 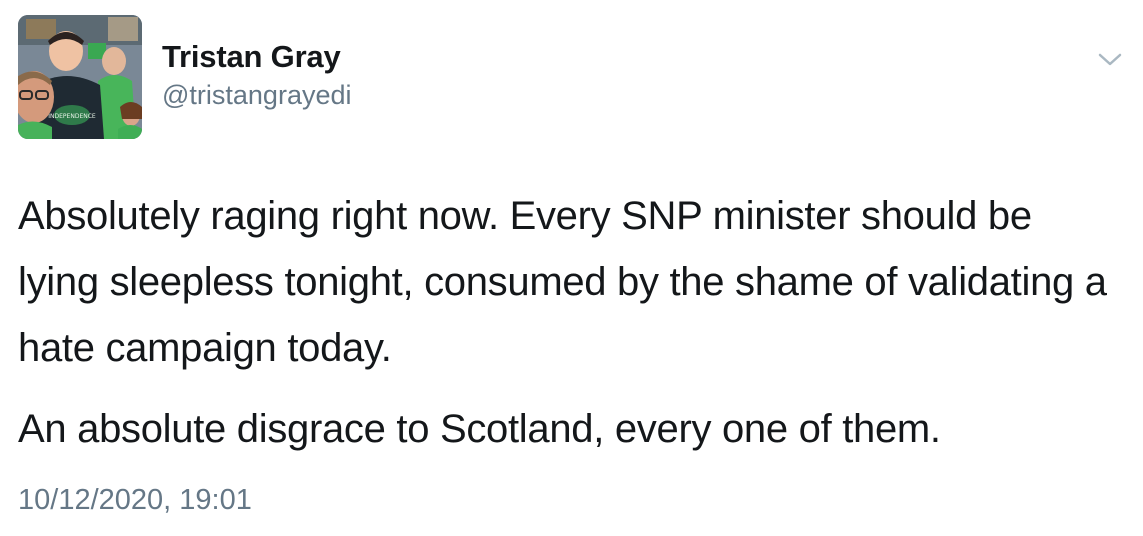 What do you see at coordinates (72, 116) in the screenshot?
I see `avatar-badge-text: INDEPENDENCE` at bounding box center [72, 116].